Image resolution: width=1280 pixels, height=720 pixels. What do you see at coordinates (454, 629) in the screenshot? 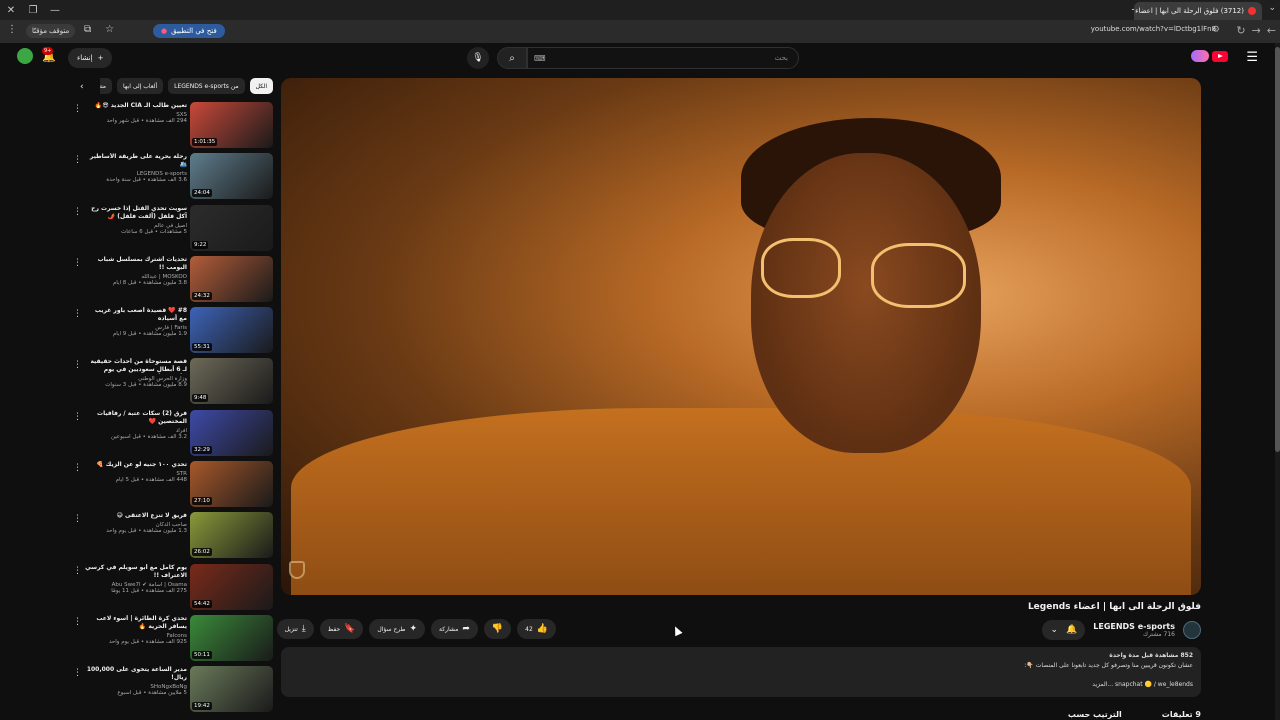
I see `share-button: ➦ مشاركة` at bounding box center [454, 629].